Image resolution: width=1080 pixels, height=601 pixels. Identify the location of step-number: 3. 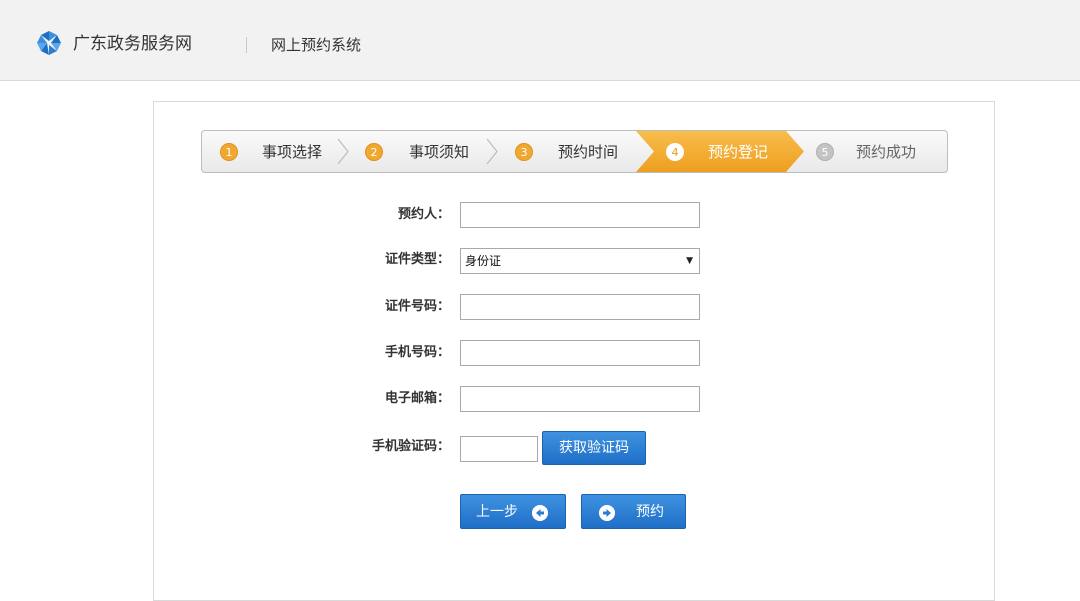
(524, 152).